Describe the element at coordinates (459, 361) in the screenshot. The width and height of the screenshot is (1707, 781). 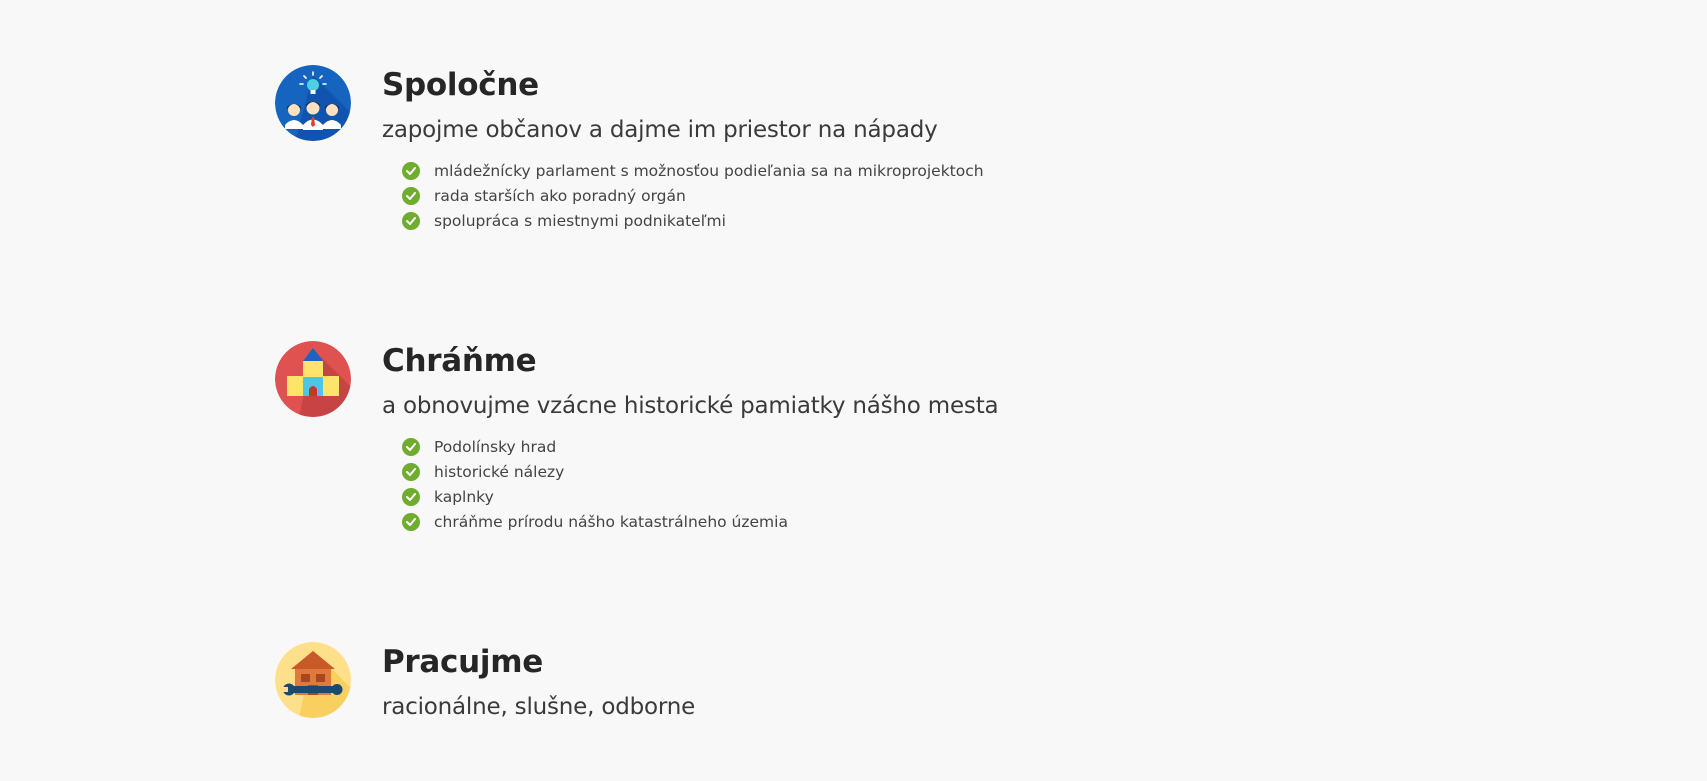
I see `section-title: Chráňme` at that location.